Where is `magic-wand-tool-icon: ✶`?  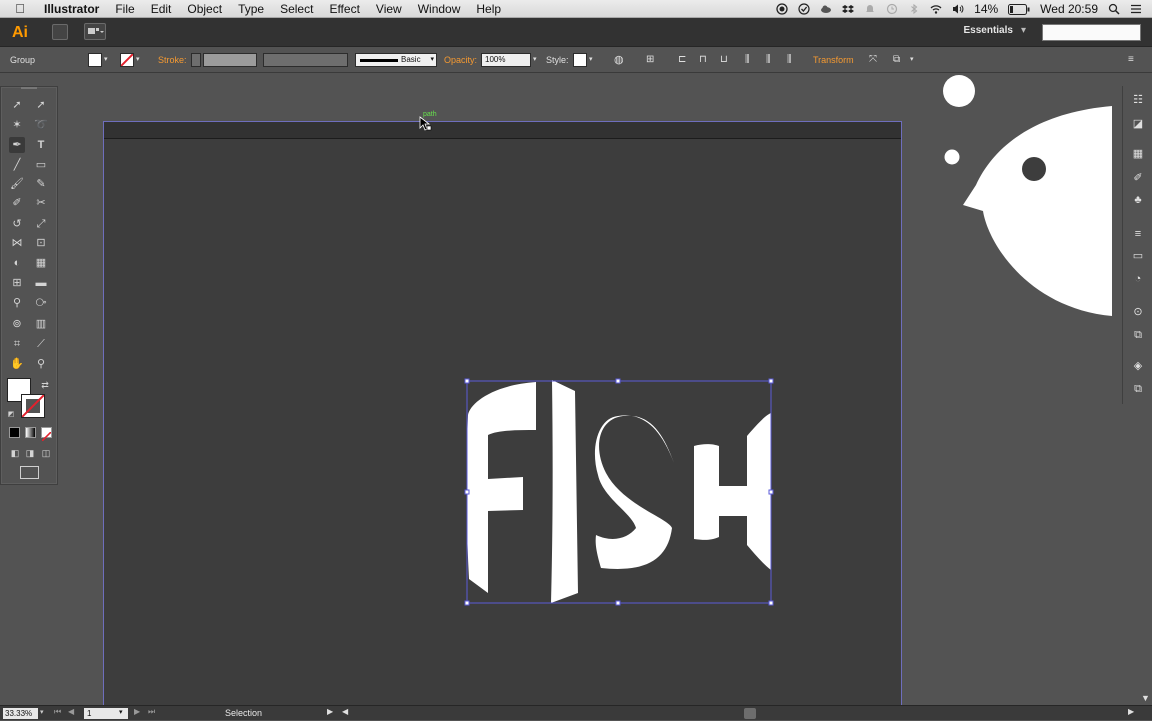 magic-wand-tool-icon: ✶ is located at coordinates (17, 125).